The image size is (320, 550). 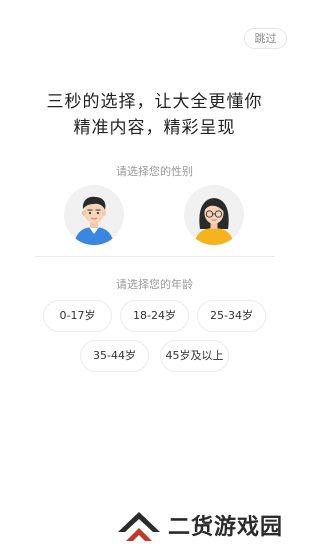 What do you see at coordinates (154, 171) in the screenshot?
I see `gender-section-title: 请选择您的性别` at bounding box center [154, 171].